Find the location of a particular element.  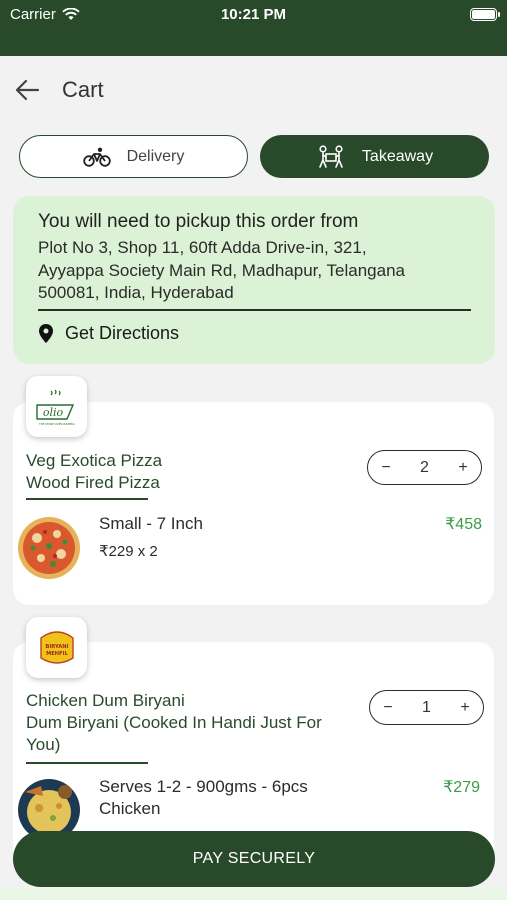

bicycle-icon is located at coordinates (96, 157).